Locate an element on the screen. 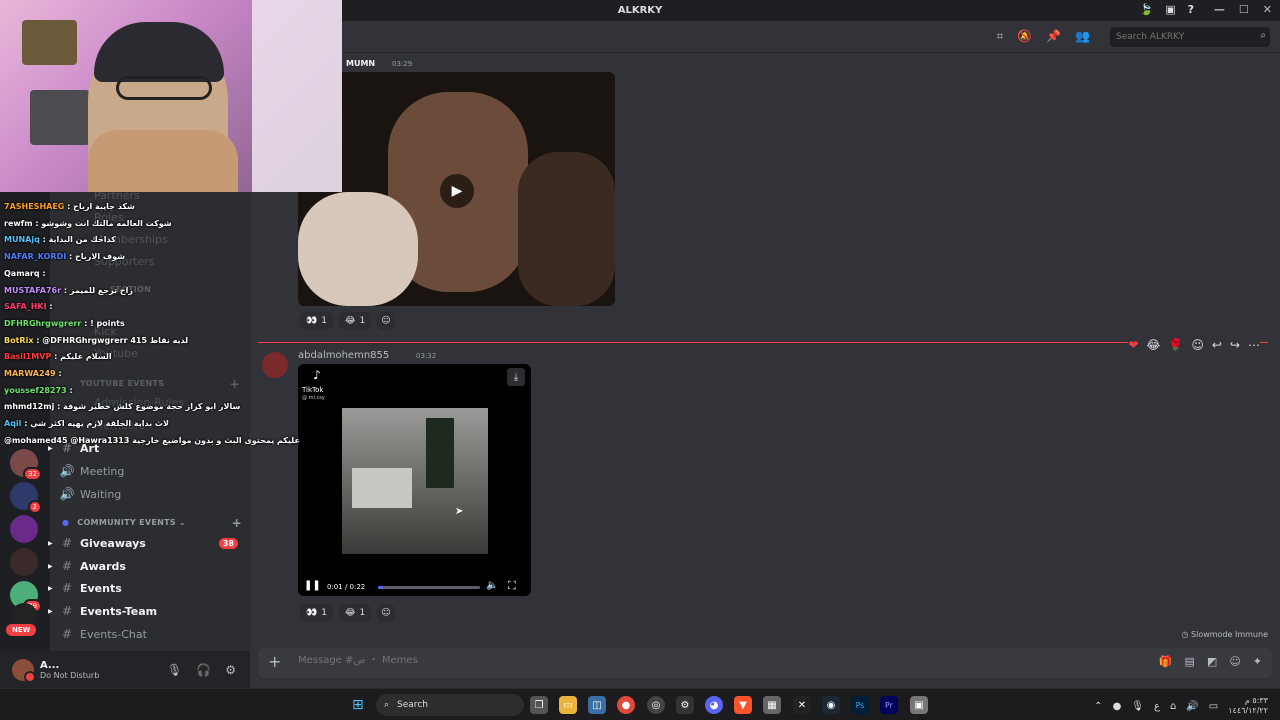 The image size is (1280, 720). server-icon: 2 is located at coordinates (26, 498).